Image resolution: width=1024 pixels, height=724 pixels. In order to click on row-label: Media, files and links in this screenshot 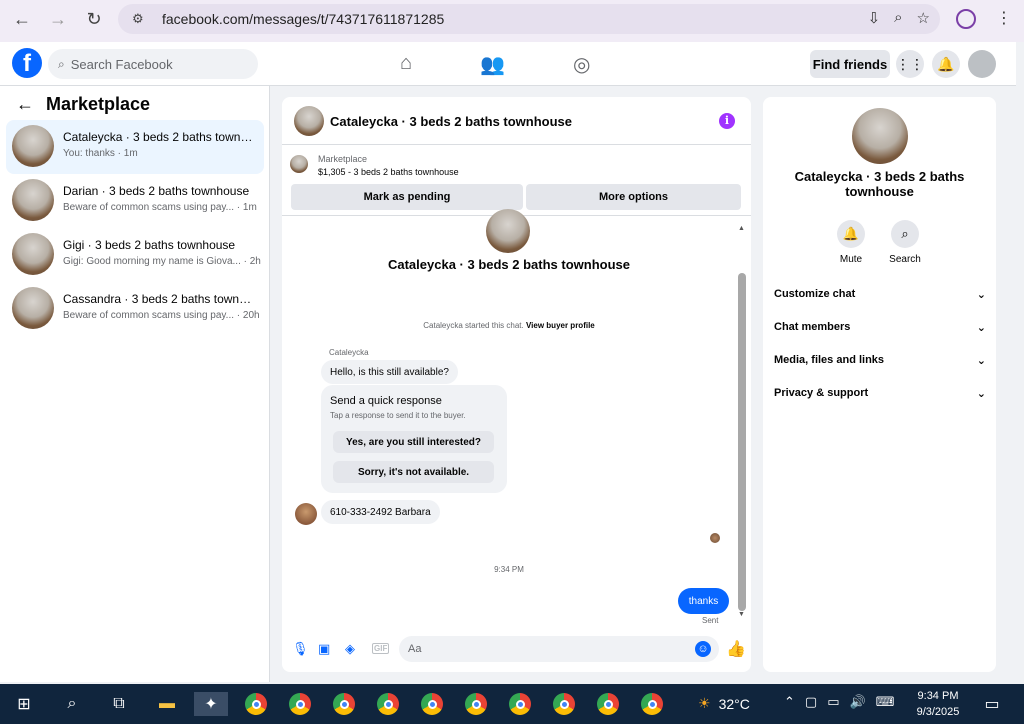, I will do `click(829, 360)`.